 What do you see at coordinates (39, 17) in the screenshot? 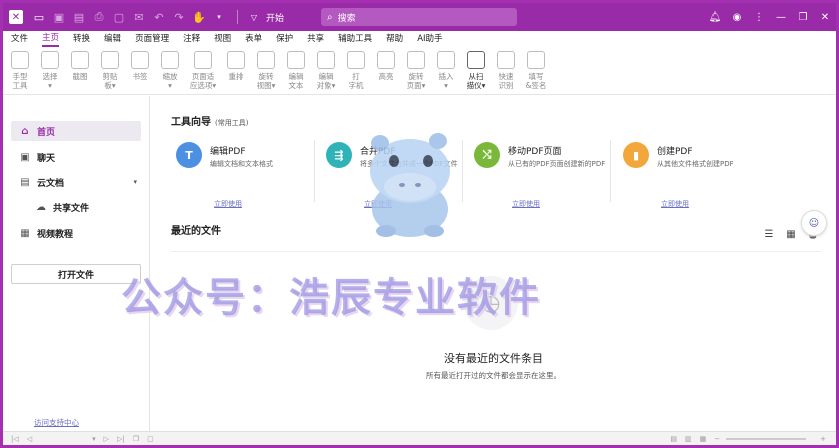
I see `open-folder-icon: ▭` at bounding box center [39, 17].